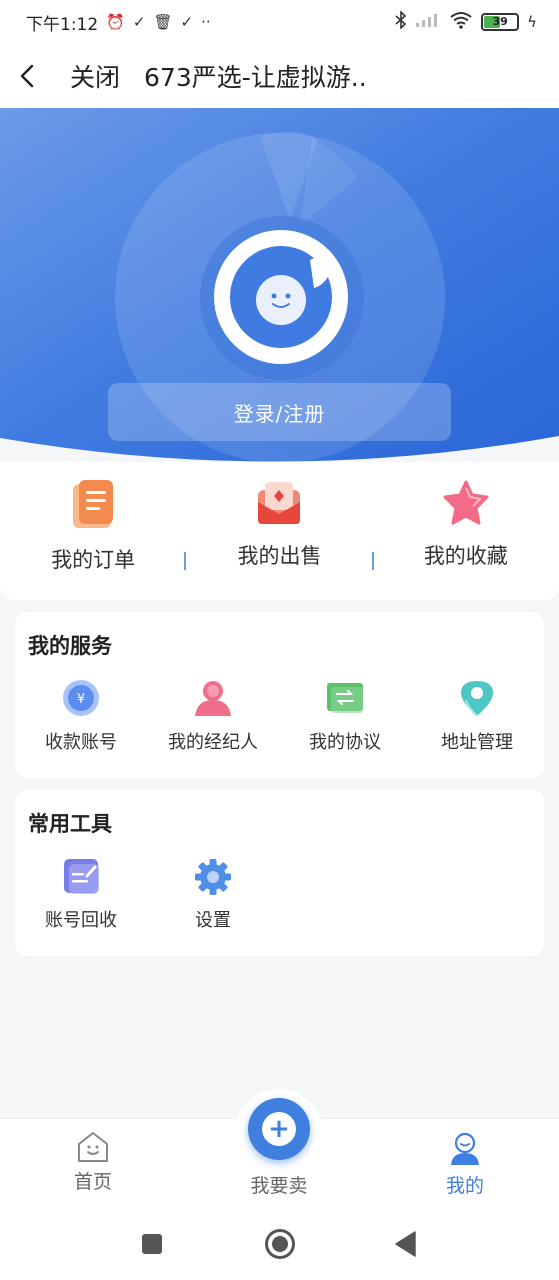 The image size is (559, 1280). I want to click on agreement-icon, so click(345, 698).